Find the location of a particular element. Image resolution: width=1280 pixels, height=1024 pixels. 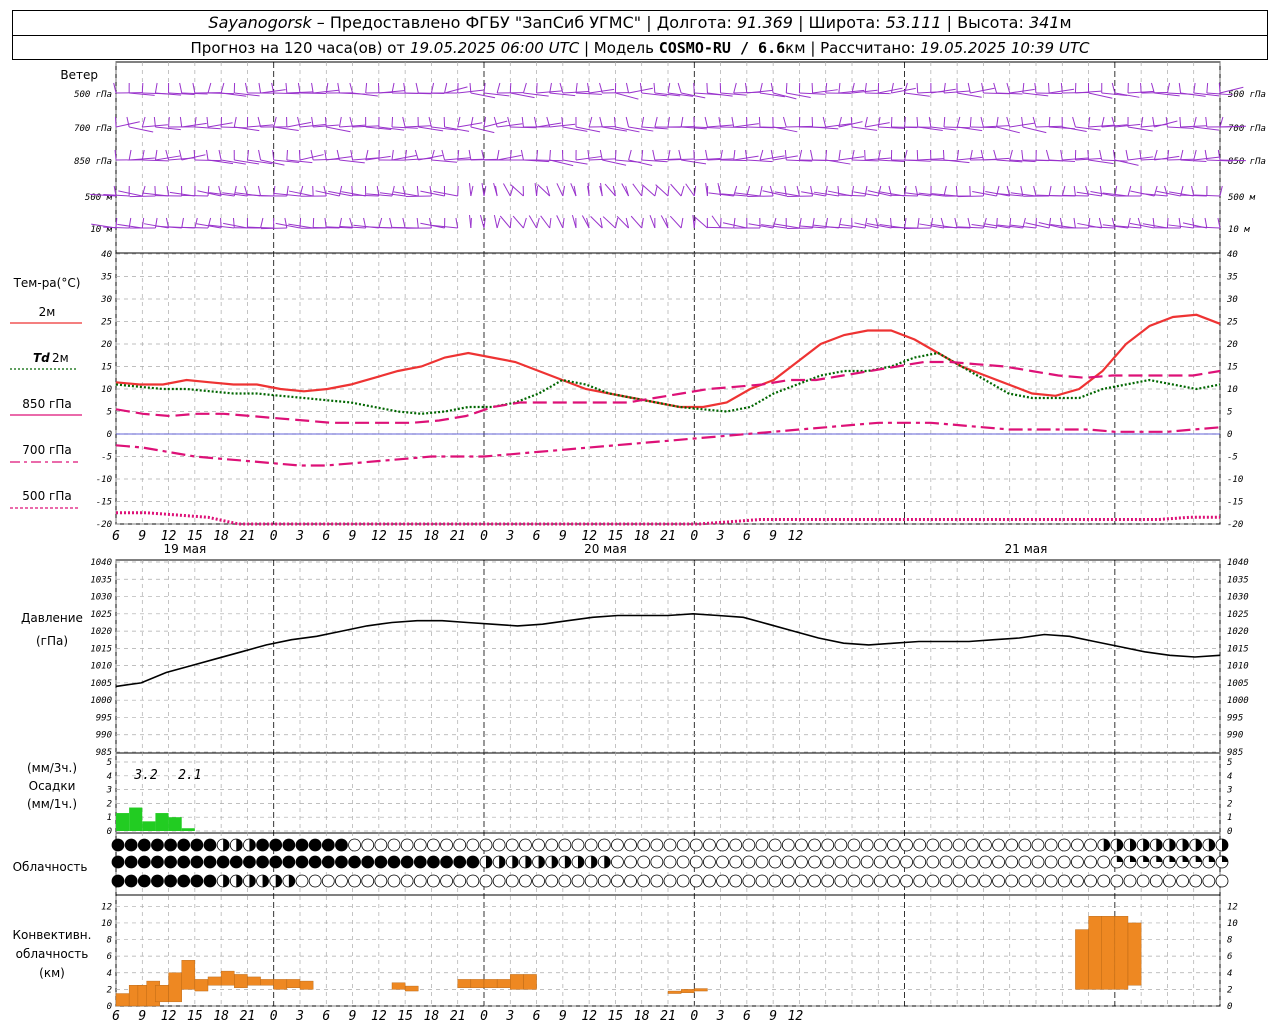

prec-tick-right: 1 is located at coordinates (1229, 818).